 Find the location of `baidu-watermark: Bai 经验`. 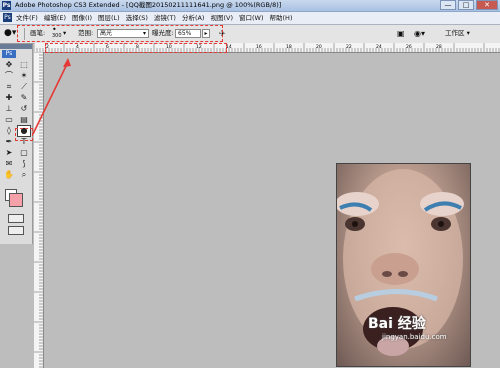

baidu-watermark: Bai 经验 is located at coordinates (397, 324).